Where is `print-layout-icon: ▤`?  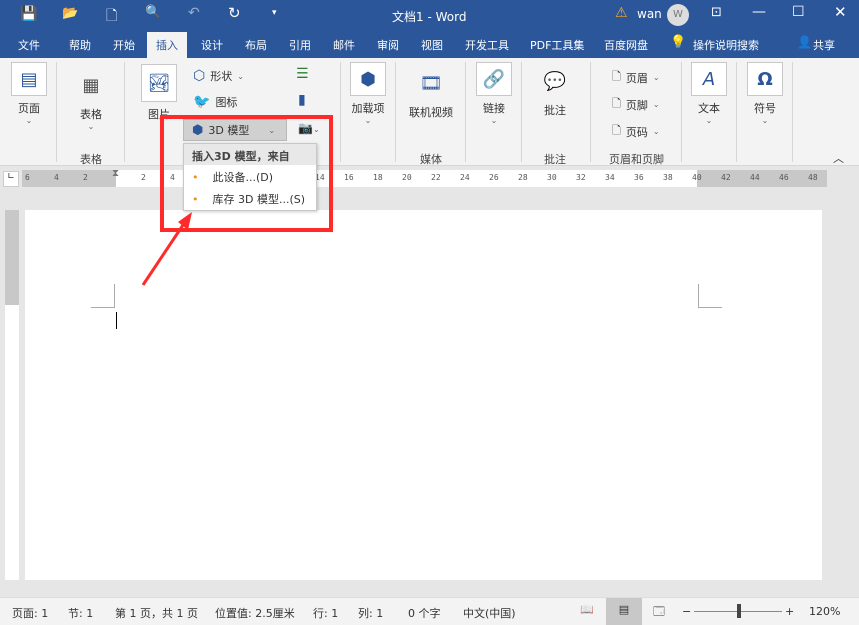 print-layout-icon: ▤ is located at coordinates (624, 611).